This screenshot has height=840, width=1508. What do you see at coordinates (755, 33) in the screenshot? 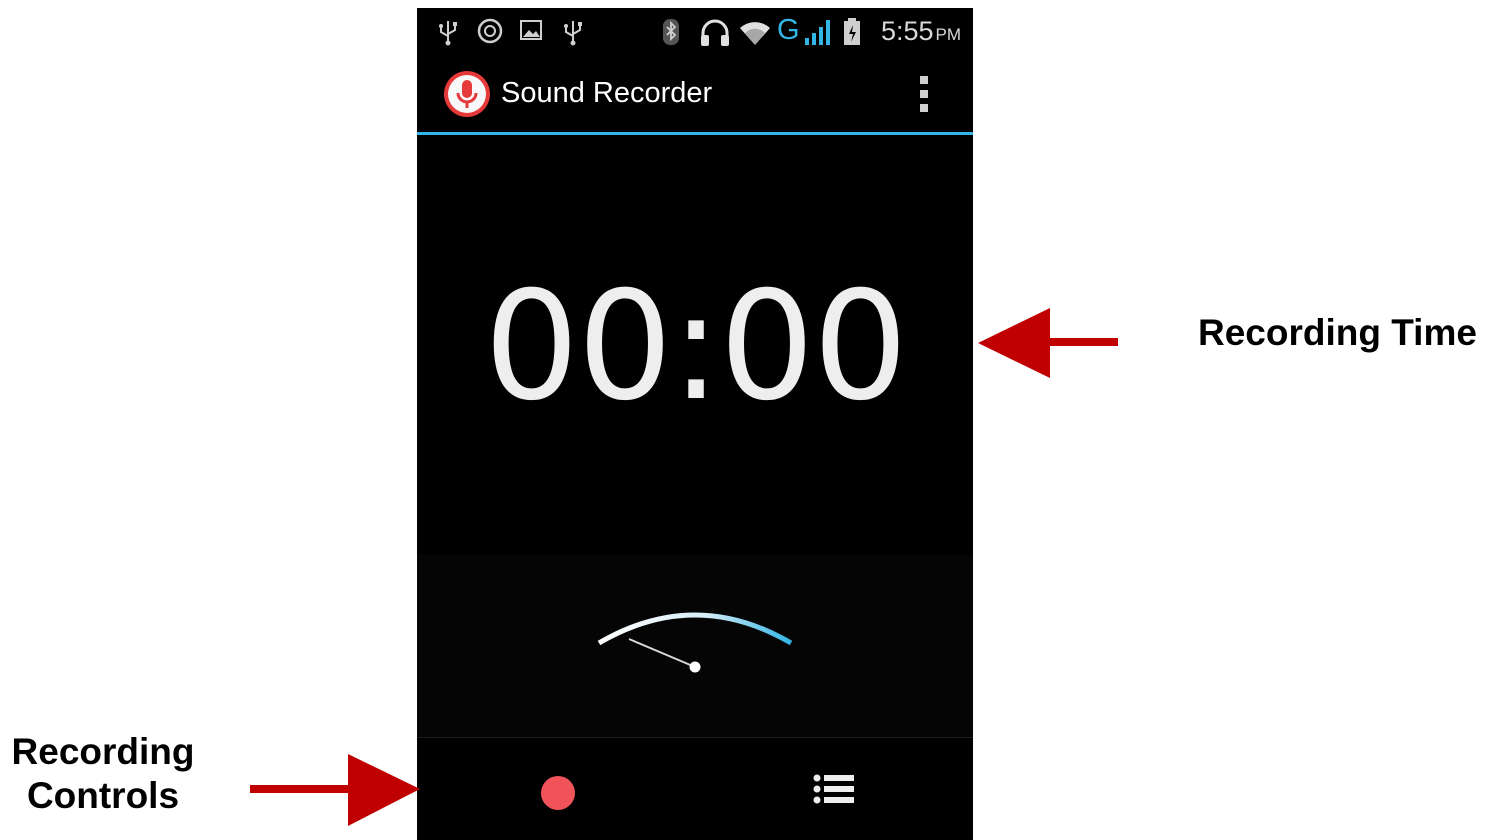
I see `wifi-icon` at bounding box center [755, 33].